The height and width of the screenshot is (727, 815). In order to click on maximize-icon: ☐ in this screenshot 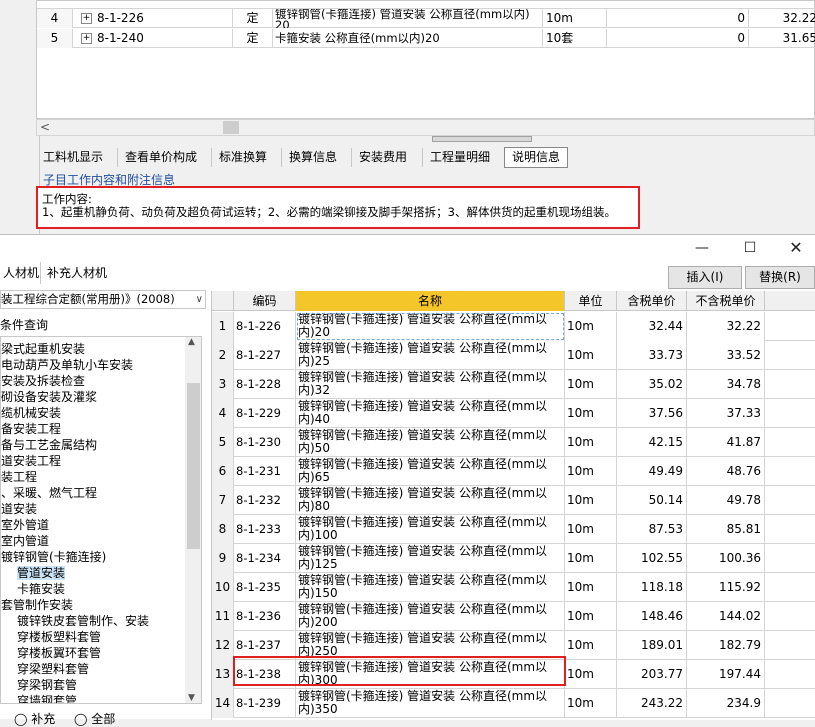, I will do `click(750, 248)`.